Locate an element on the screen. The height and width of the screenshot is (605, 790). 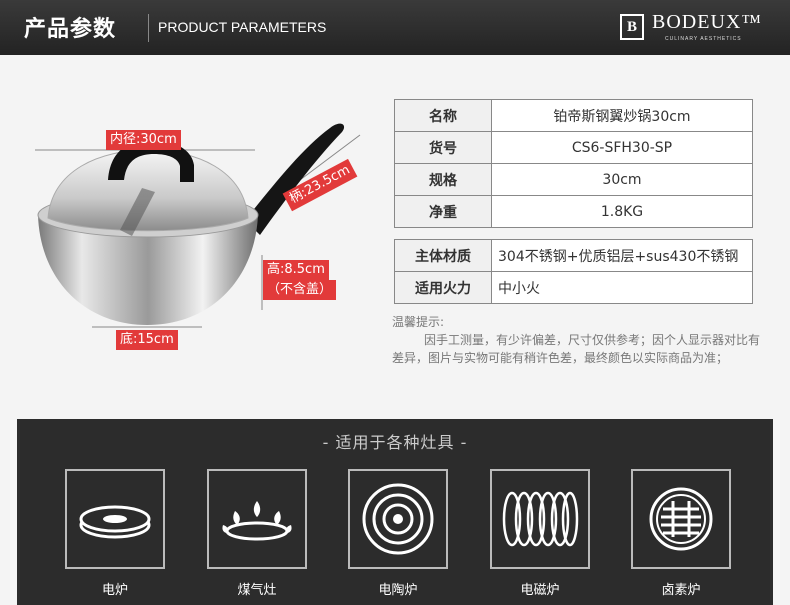
induction-coil-icon is located at coordinates (540, 519).